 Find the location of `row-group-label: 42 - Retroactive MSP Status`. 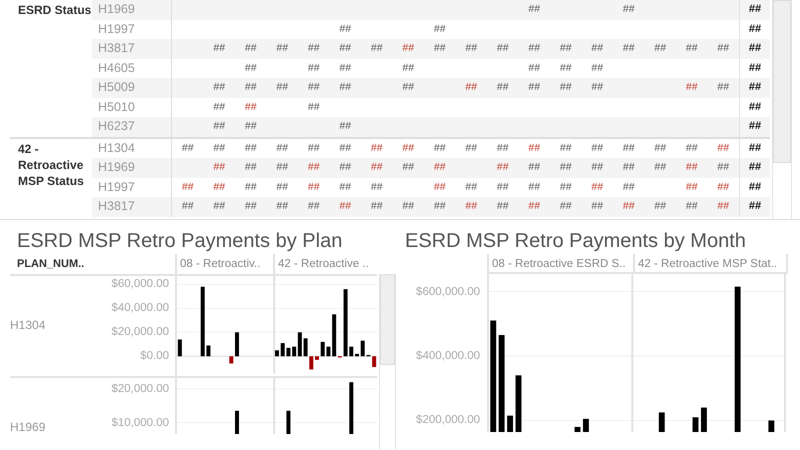

row-group-label: 42 - Retroactive MSP Status is located at coordinates (51, 165).